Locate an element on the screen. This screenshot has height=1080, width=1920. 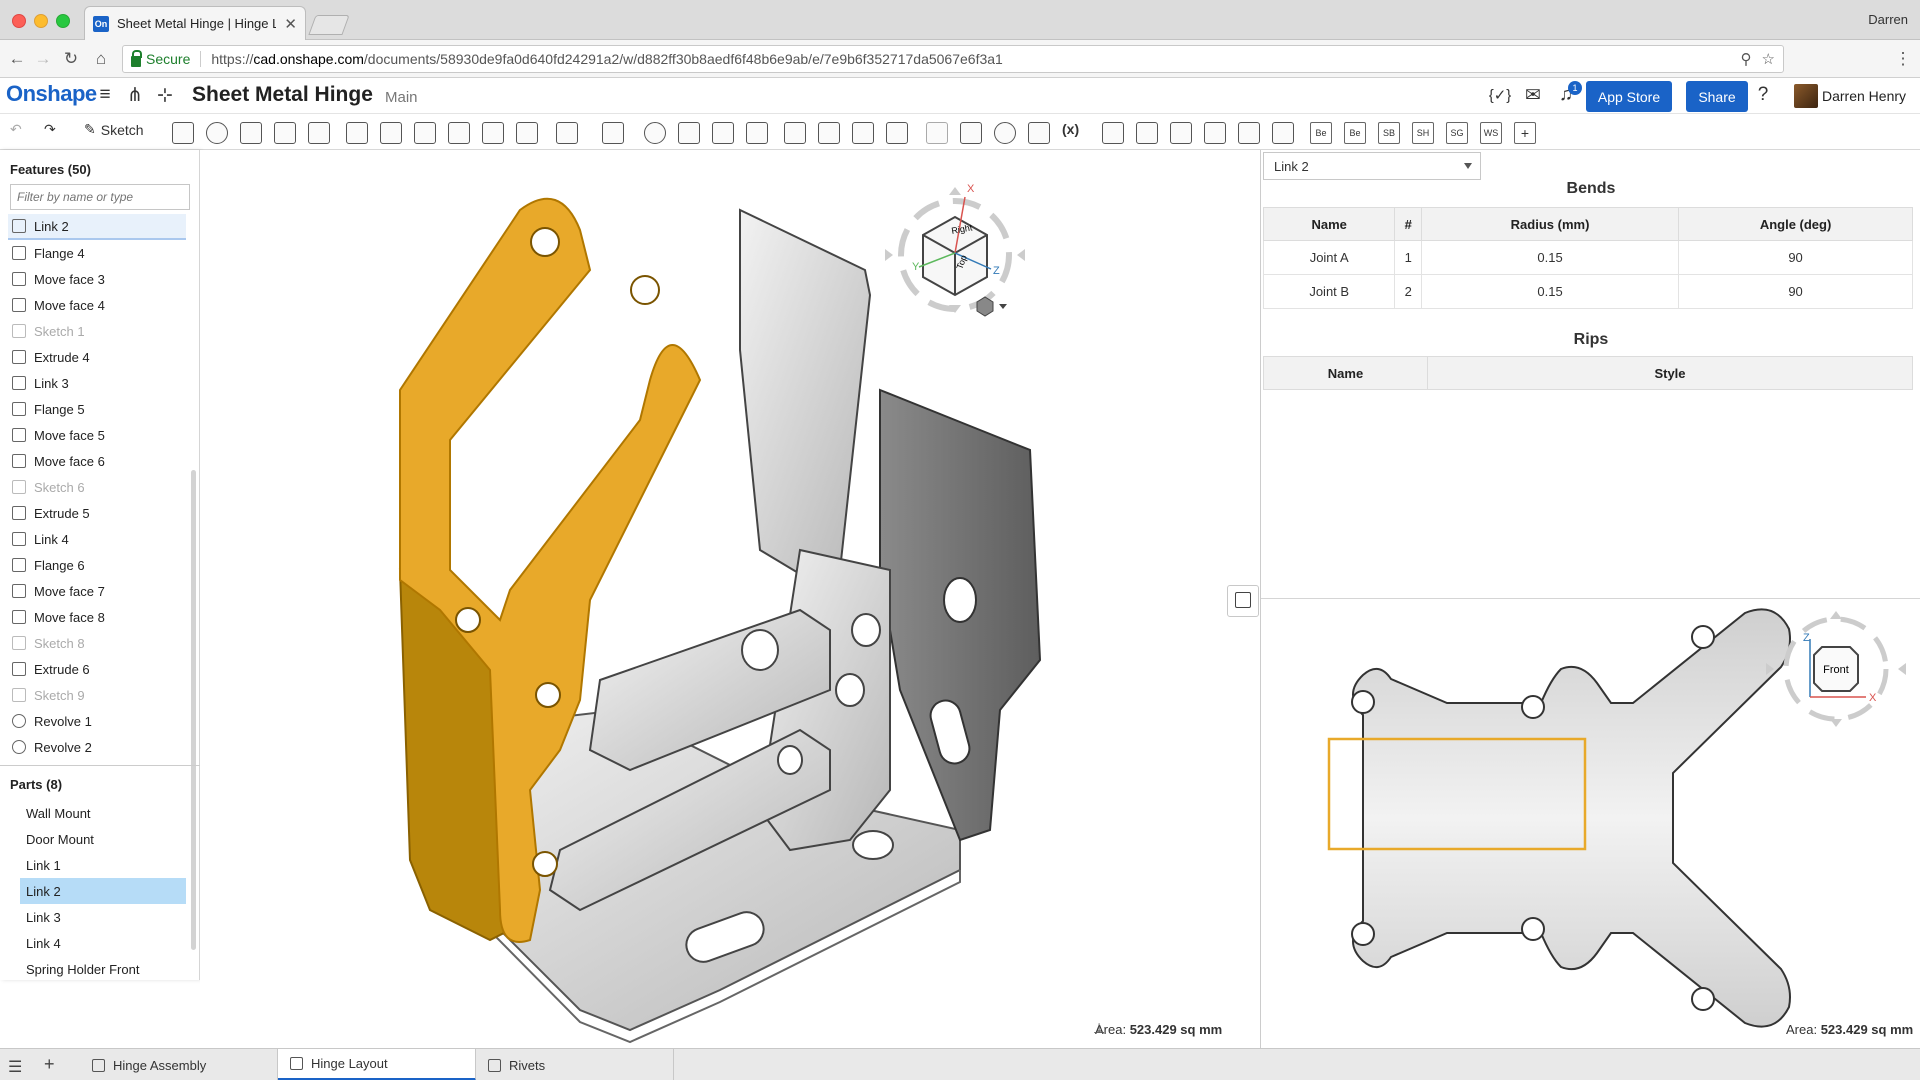
hole-tool-icon is located at coordinates (527, 133).